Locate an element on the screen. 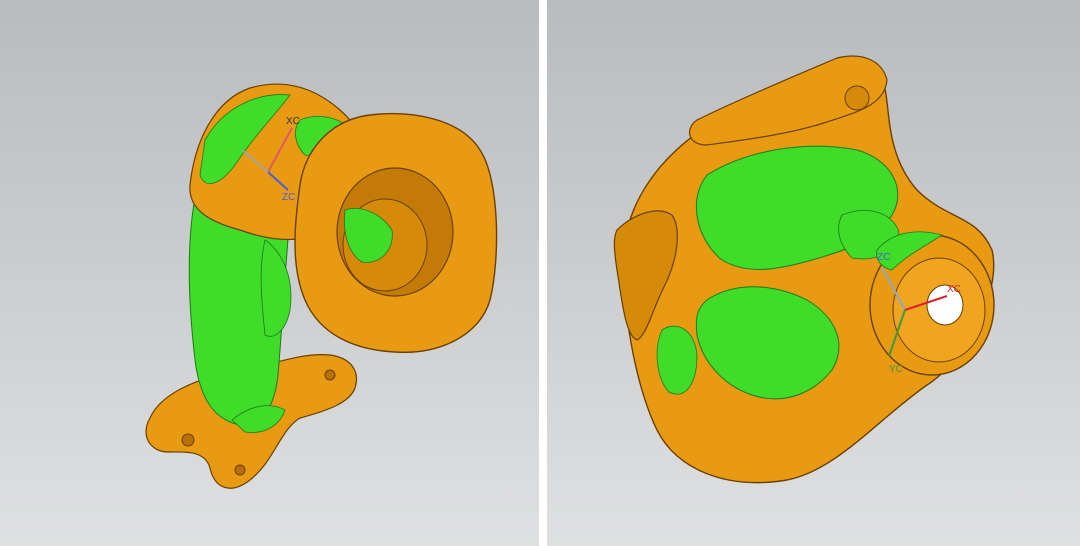  bracket-hole is located at coordinates (857, 98).